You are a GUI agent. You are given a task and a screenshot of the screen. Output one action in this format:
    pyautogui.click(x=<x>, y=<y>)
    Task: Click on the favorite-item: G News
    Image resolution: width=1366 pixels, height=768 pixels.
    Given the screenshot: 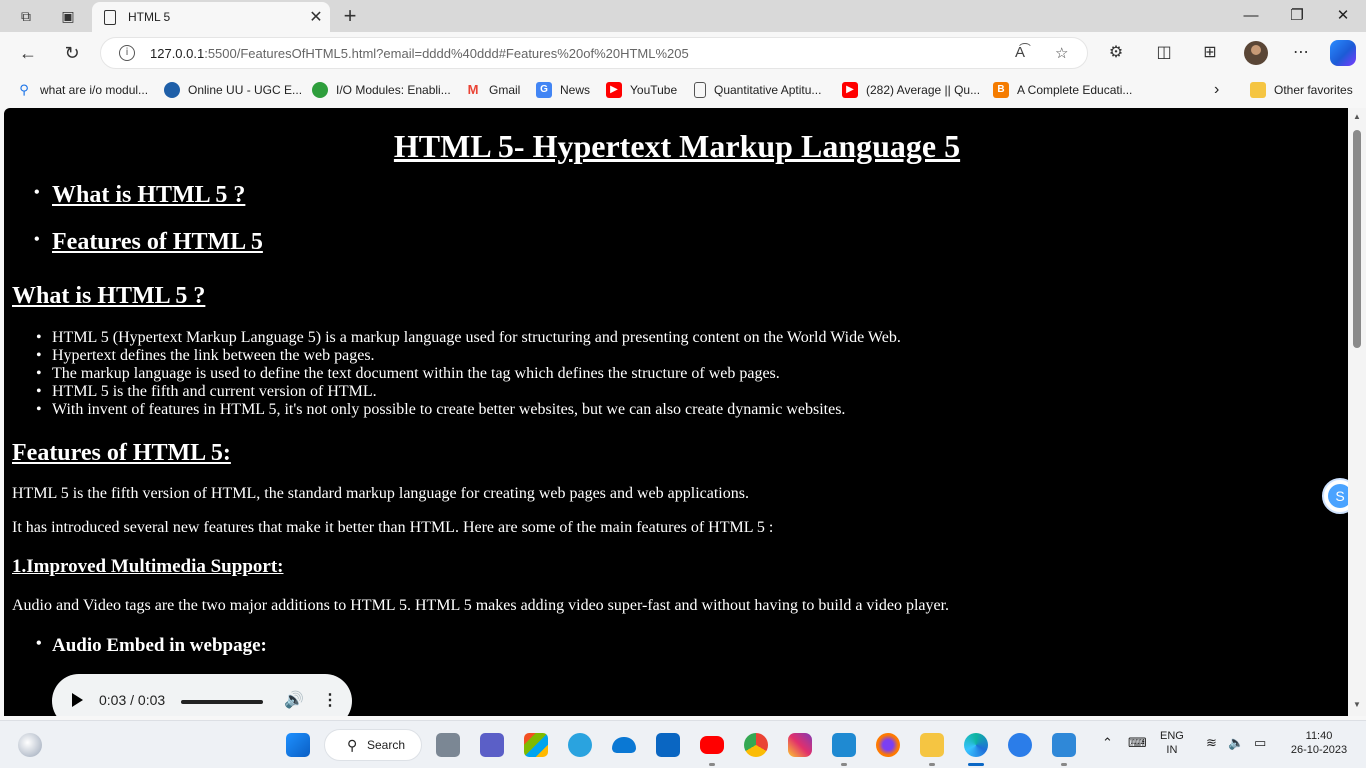 What is the action you would take?
    pyautogui.click(x=563, y=90)
    